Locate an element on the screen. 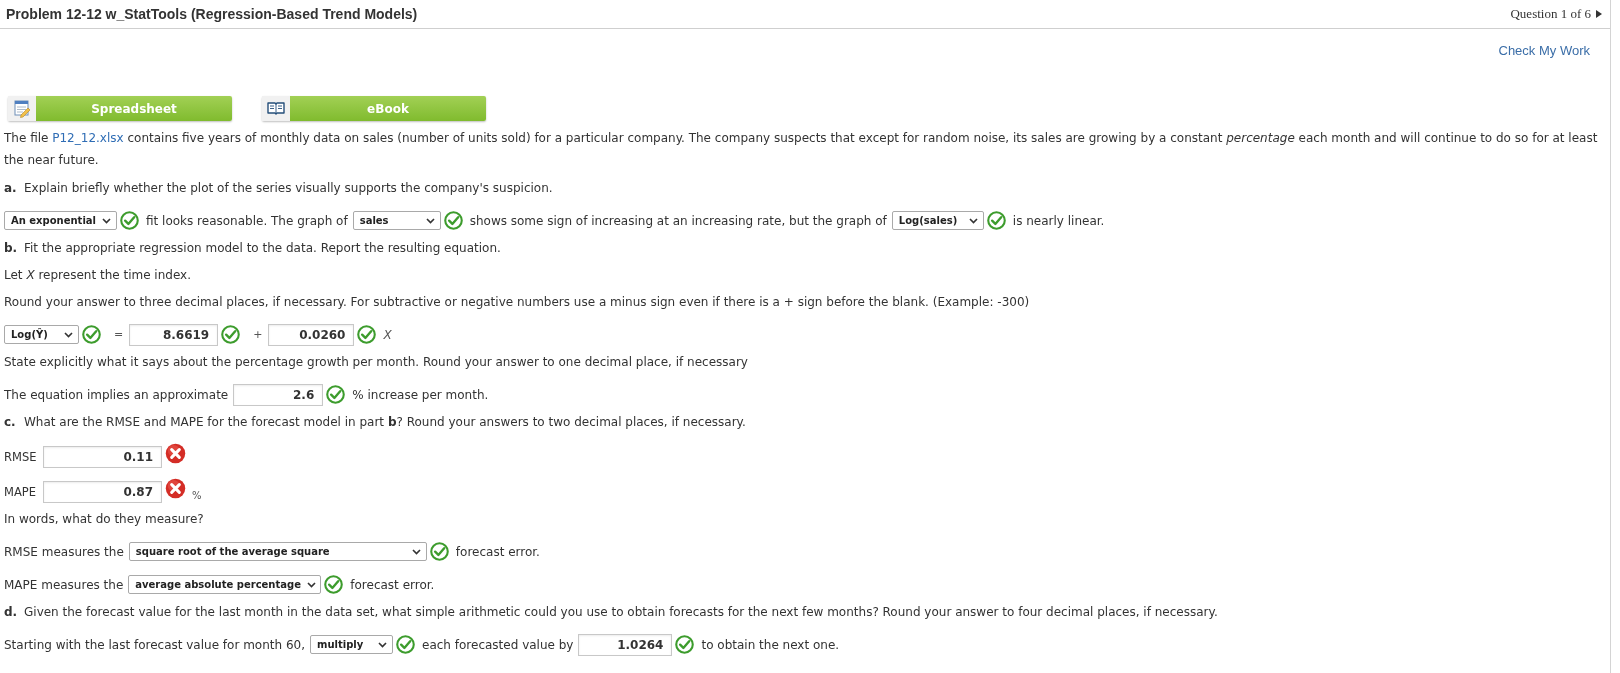 The width and height of the screenshot is (1620, 673). answer-dropdown: average absolute percentage is located at coordinates (225, 584).